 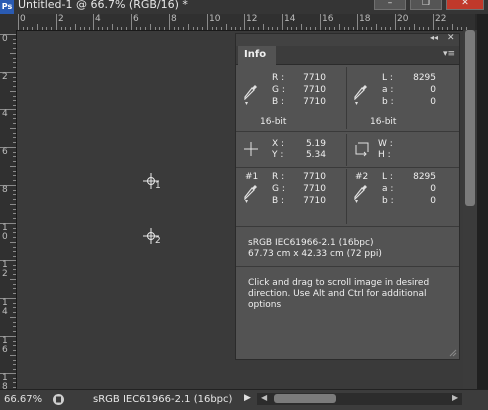 I want to click on close-panel-icon: ✕, so click(x=451, y=38).